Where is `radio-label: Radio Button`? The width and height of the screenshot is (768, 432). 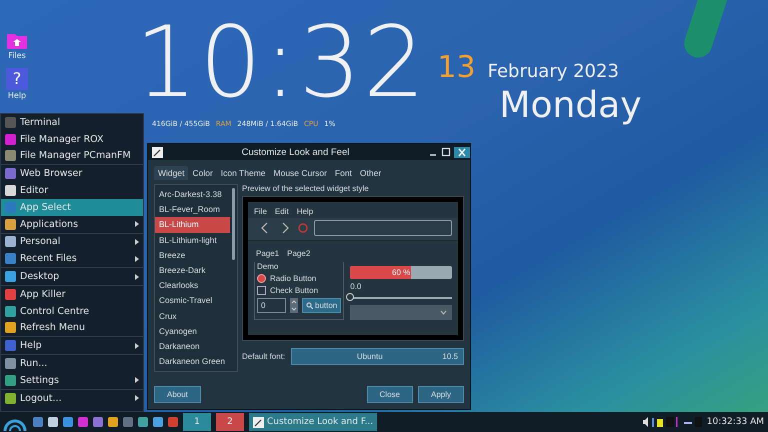 radio-label: Radio Button is located at coordinates (293, 278).